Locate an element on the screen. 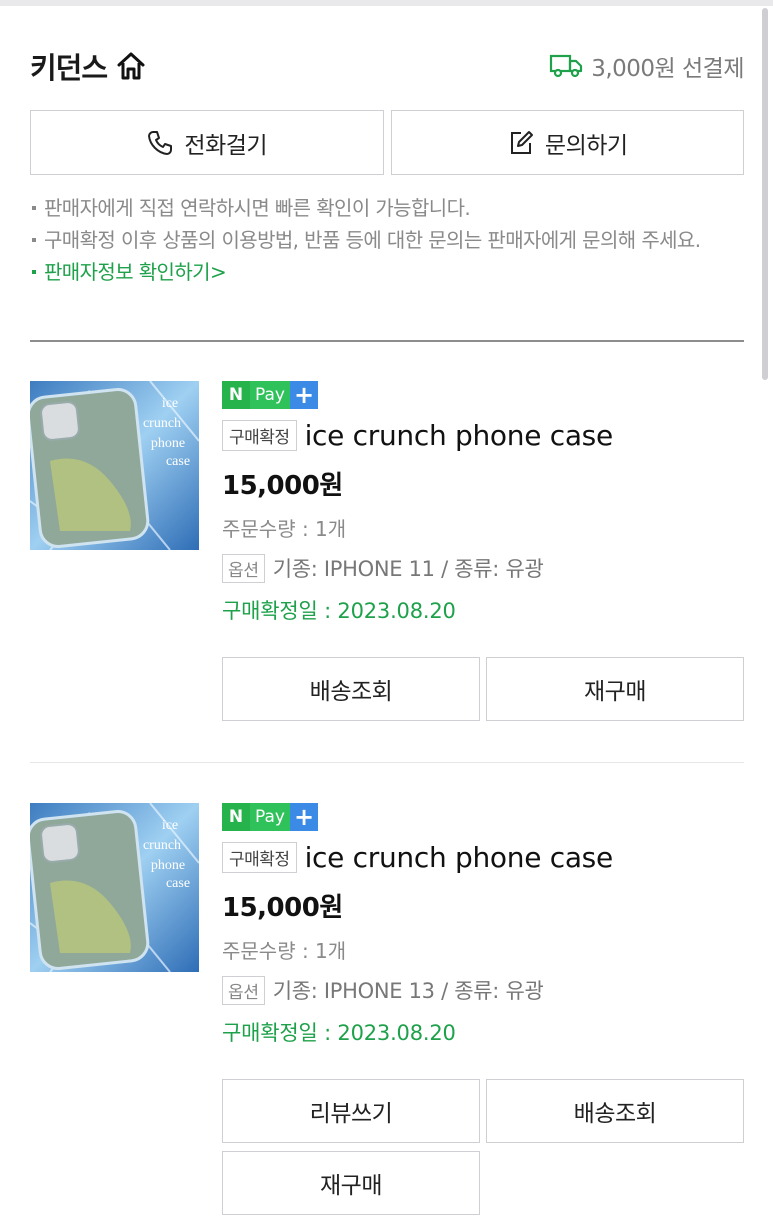 Image resolution: width=773 pixels, height=1226 pixels. store-name: 키던스 is located at coordinates (69, 68).